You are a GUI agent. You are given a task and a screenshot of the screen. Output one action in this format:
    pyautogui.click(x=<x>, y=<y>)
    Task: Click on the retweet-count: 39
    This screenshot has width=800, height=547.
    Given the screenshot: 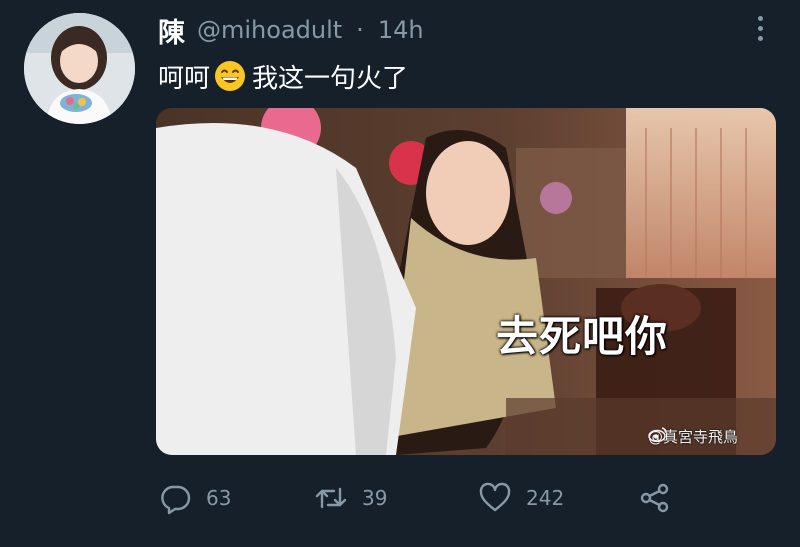 What is the action you would take?
    pyautogui.click(x=375, y=498)
    